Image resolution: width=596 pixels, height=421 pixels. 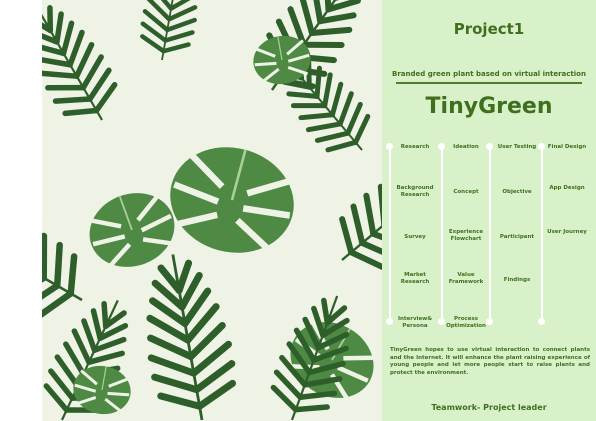 I want to click on list-item: Value Framework, so click(x=466, y=279).